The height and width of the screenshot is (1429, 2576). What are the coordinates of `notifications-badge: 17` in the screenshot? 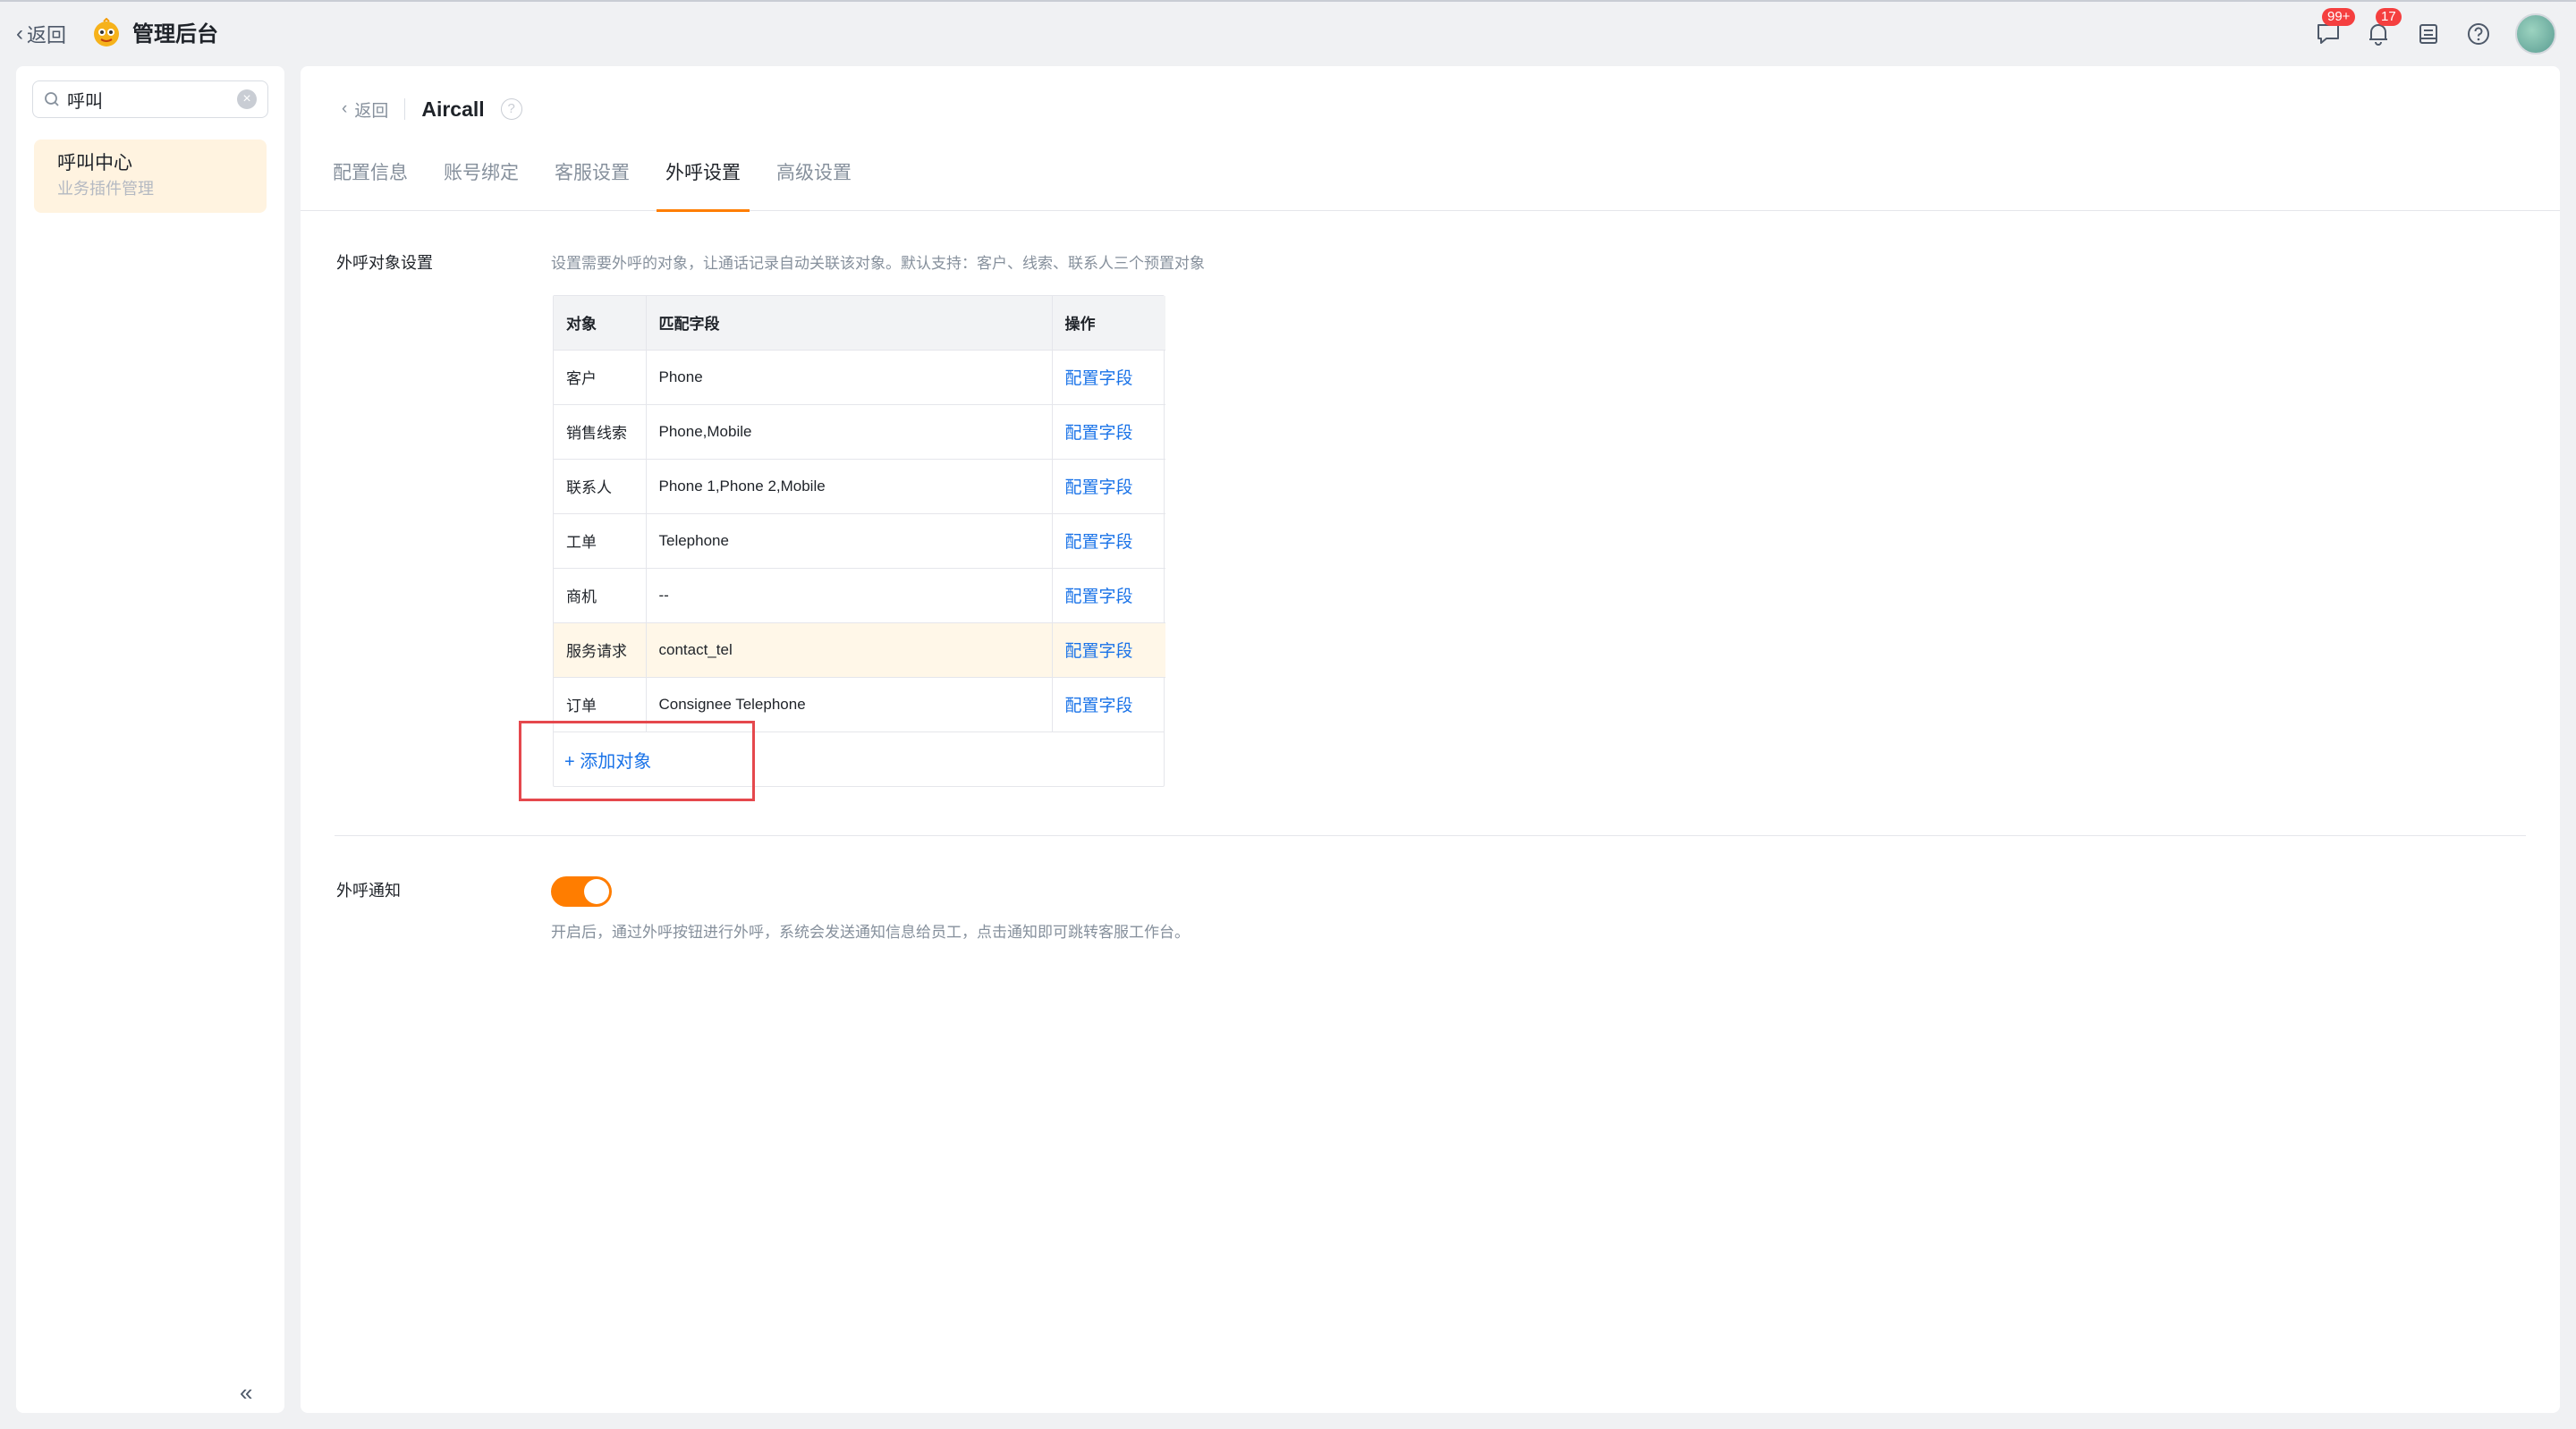 It's located at (2389, 17).